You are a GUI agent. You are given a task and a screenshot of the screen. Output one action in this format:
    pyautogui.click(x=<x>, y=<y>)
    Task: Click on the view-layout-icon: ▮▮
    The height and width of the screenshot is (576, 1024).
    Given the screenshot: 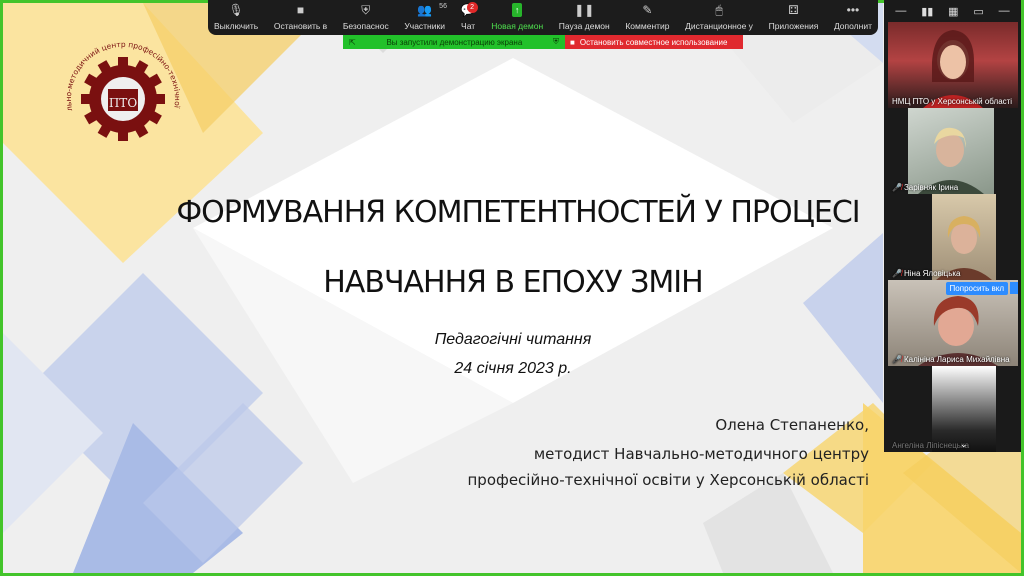 What is the action you would take?
    pyautogui.click(x=927, y=11)
    